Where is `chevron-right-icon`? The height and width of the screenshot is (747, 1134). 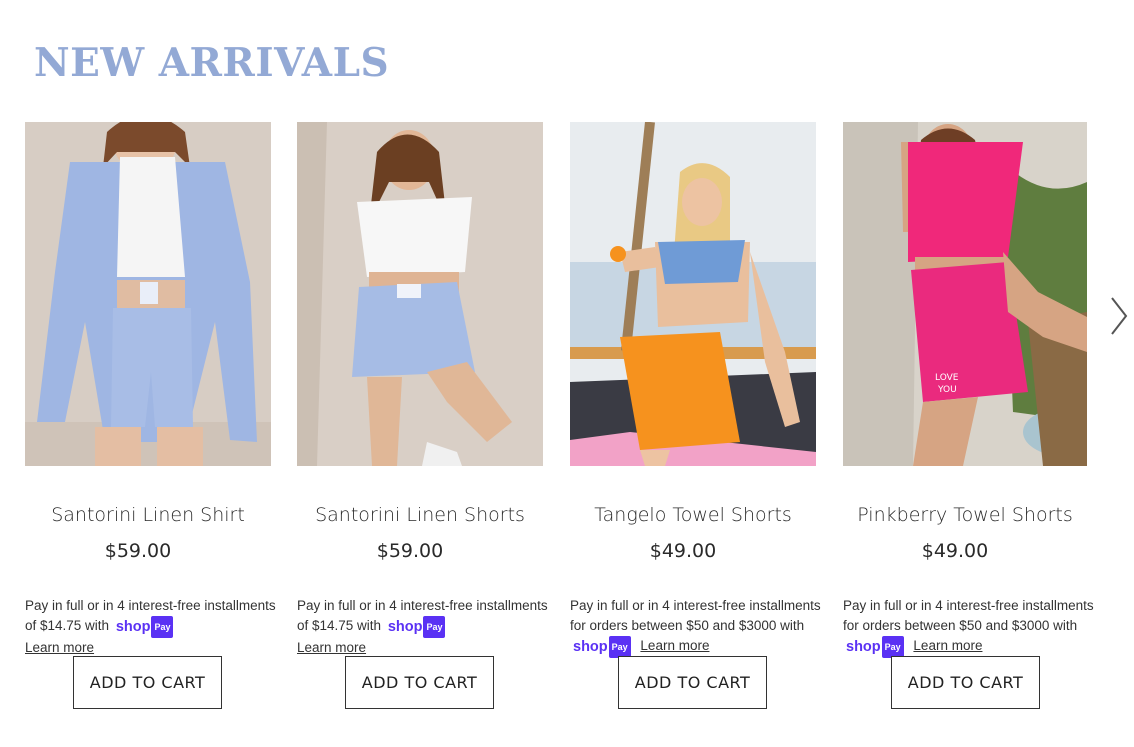 chevron-right-icon is located at coordinates (1118, 316).